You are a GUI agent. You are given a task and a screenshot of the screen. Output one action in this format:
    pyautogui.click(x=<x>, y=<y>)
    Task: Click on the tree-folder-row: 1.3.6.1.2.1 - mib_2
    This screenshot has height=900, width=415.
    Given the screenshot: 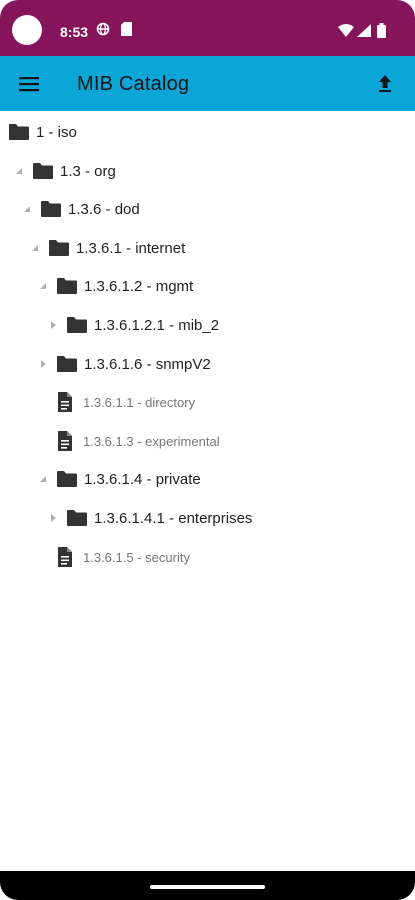 What is the action you would take?
    pyautogui.click(x=133, y=325)
    